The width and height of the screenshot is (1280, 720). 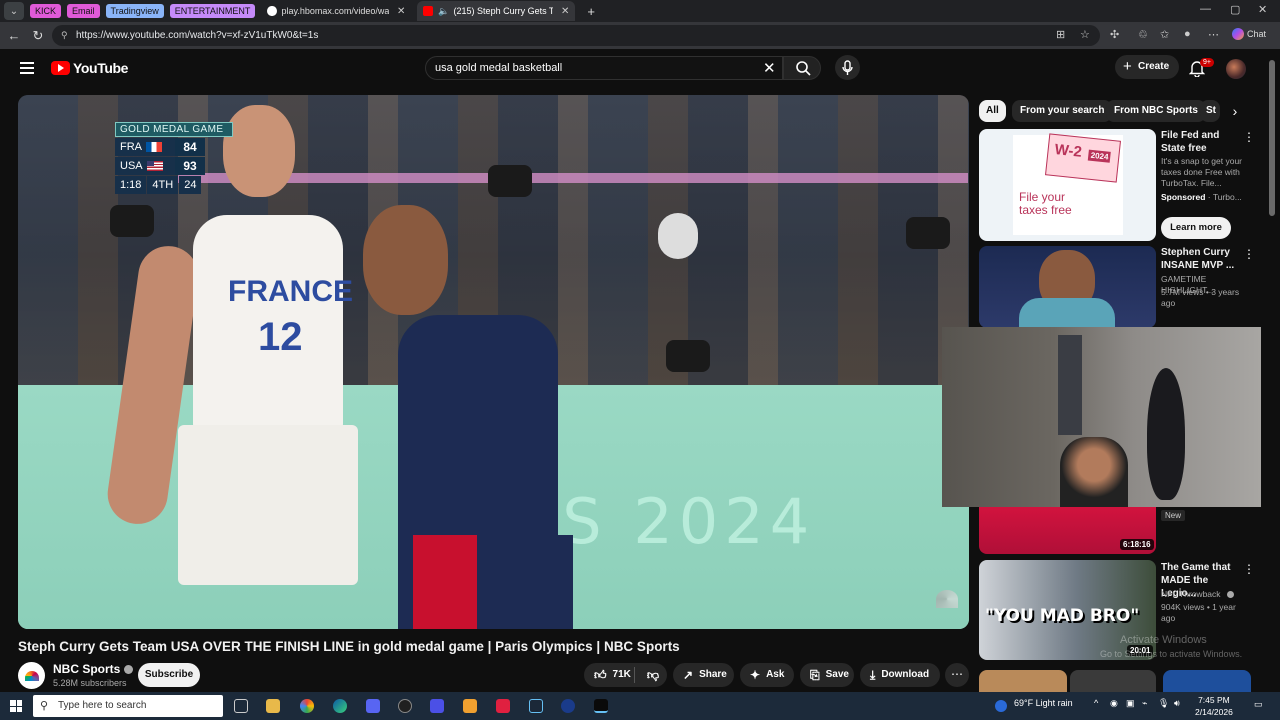 What do you see at coordinates (241, 706) in the screenshot?
I see `task-view-icon` at bounding box center [241, 706].